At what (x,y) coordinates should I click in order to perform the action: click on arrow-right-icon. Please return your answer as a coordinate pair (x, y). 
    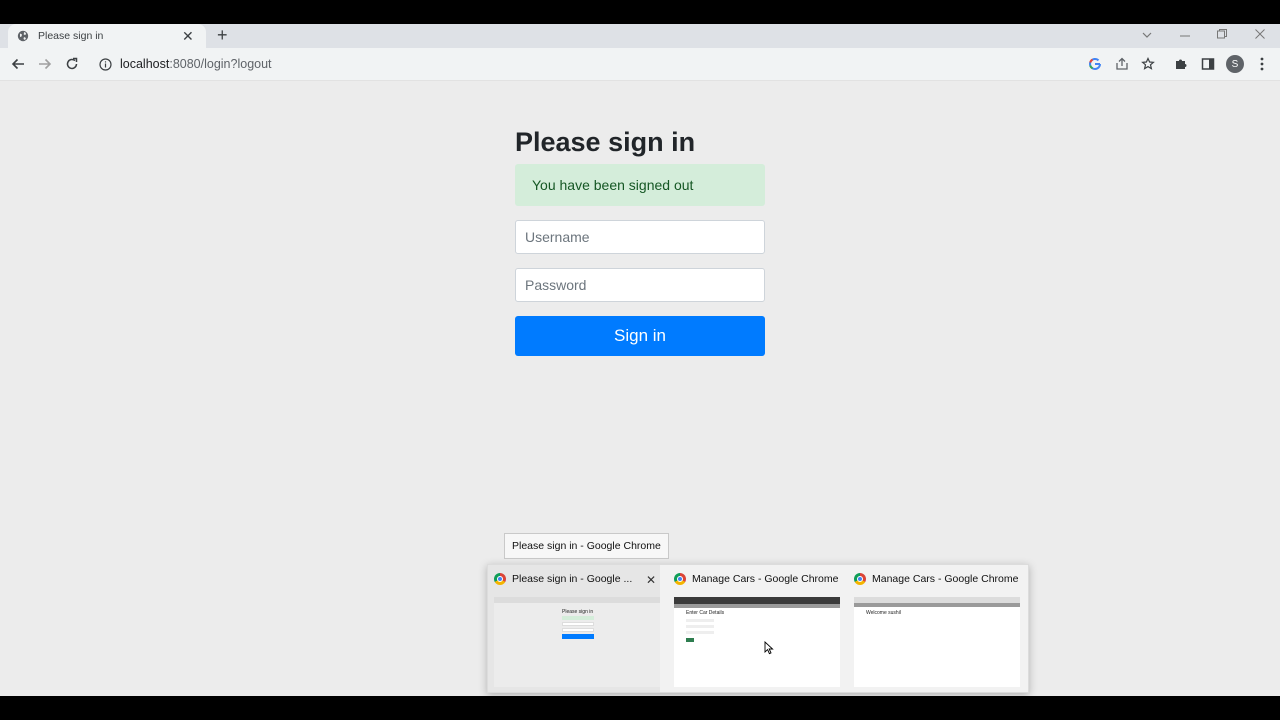
    Looking at the image, I should click on (45, 64).